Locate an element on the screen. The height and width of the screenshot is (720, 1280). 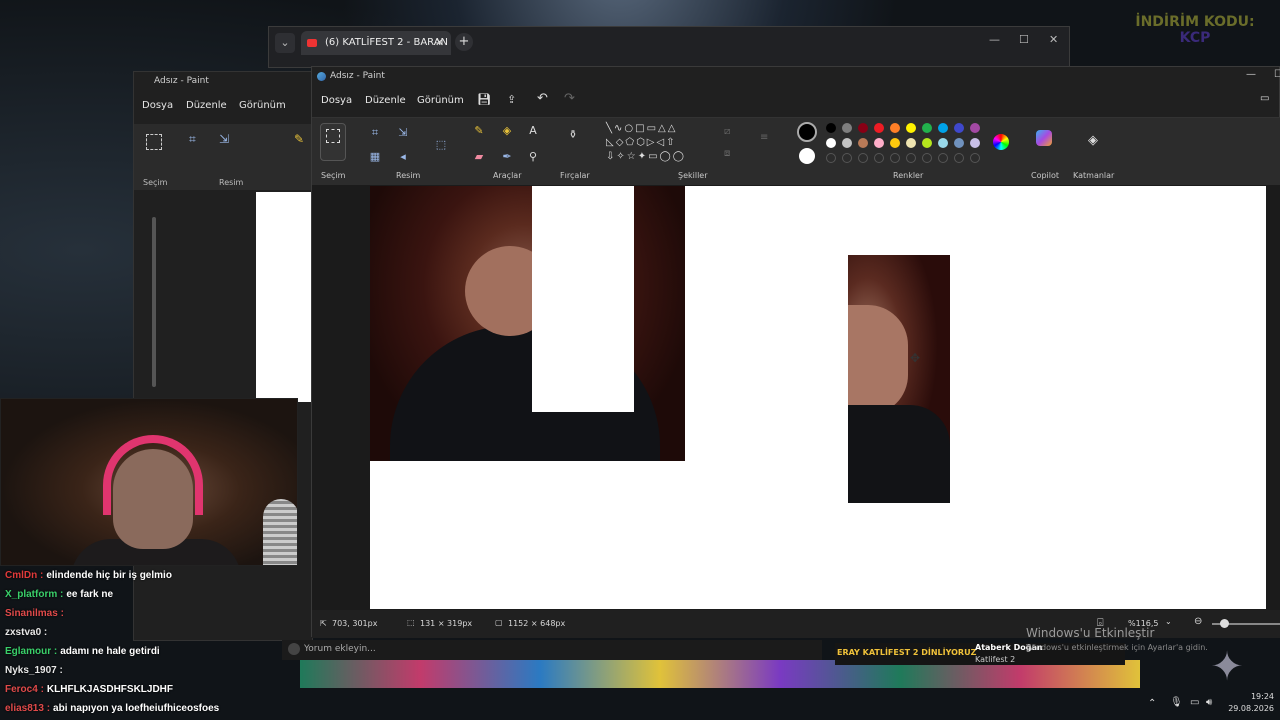
save-icon: 💾︎ is located at coordinates (484, 99).